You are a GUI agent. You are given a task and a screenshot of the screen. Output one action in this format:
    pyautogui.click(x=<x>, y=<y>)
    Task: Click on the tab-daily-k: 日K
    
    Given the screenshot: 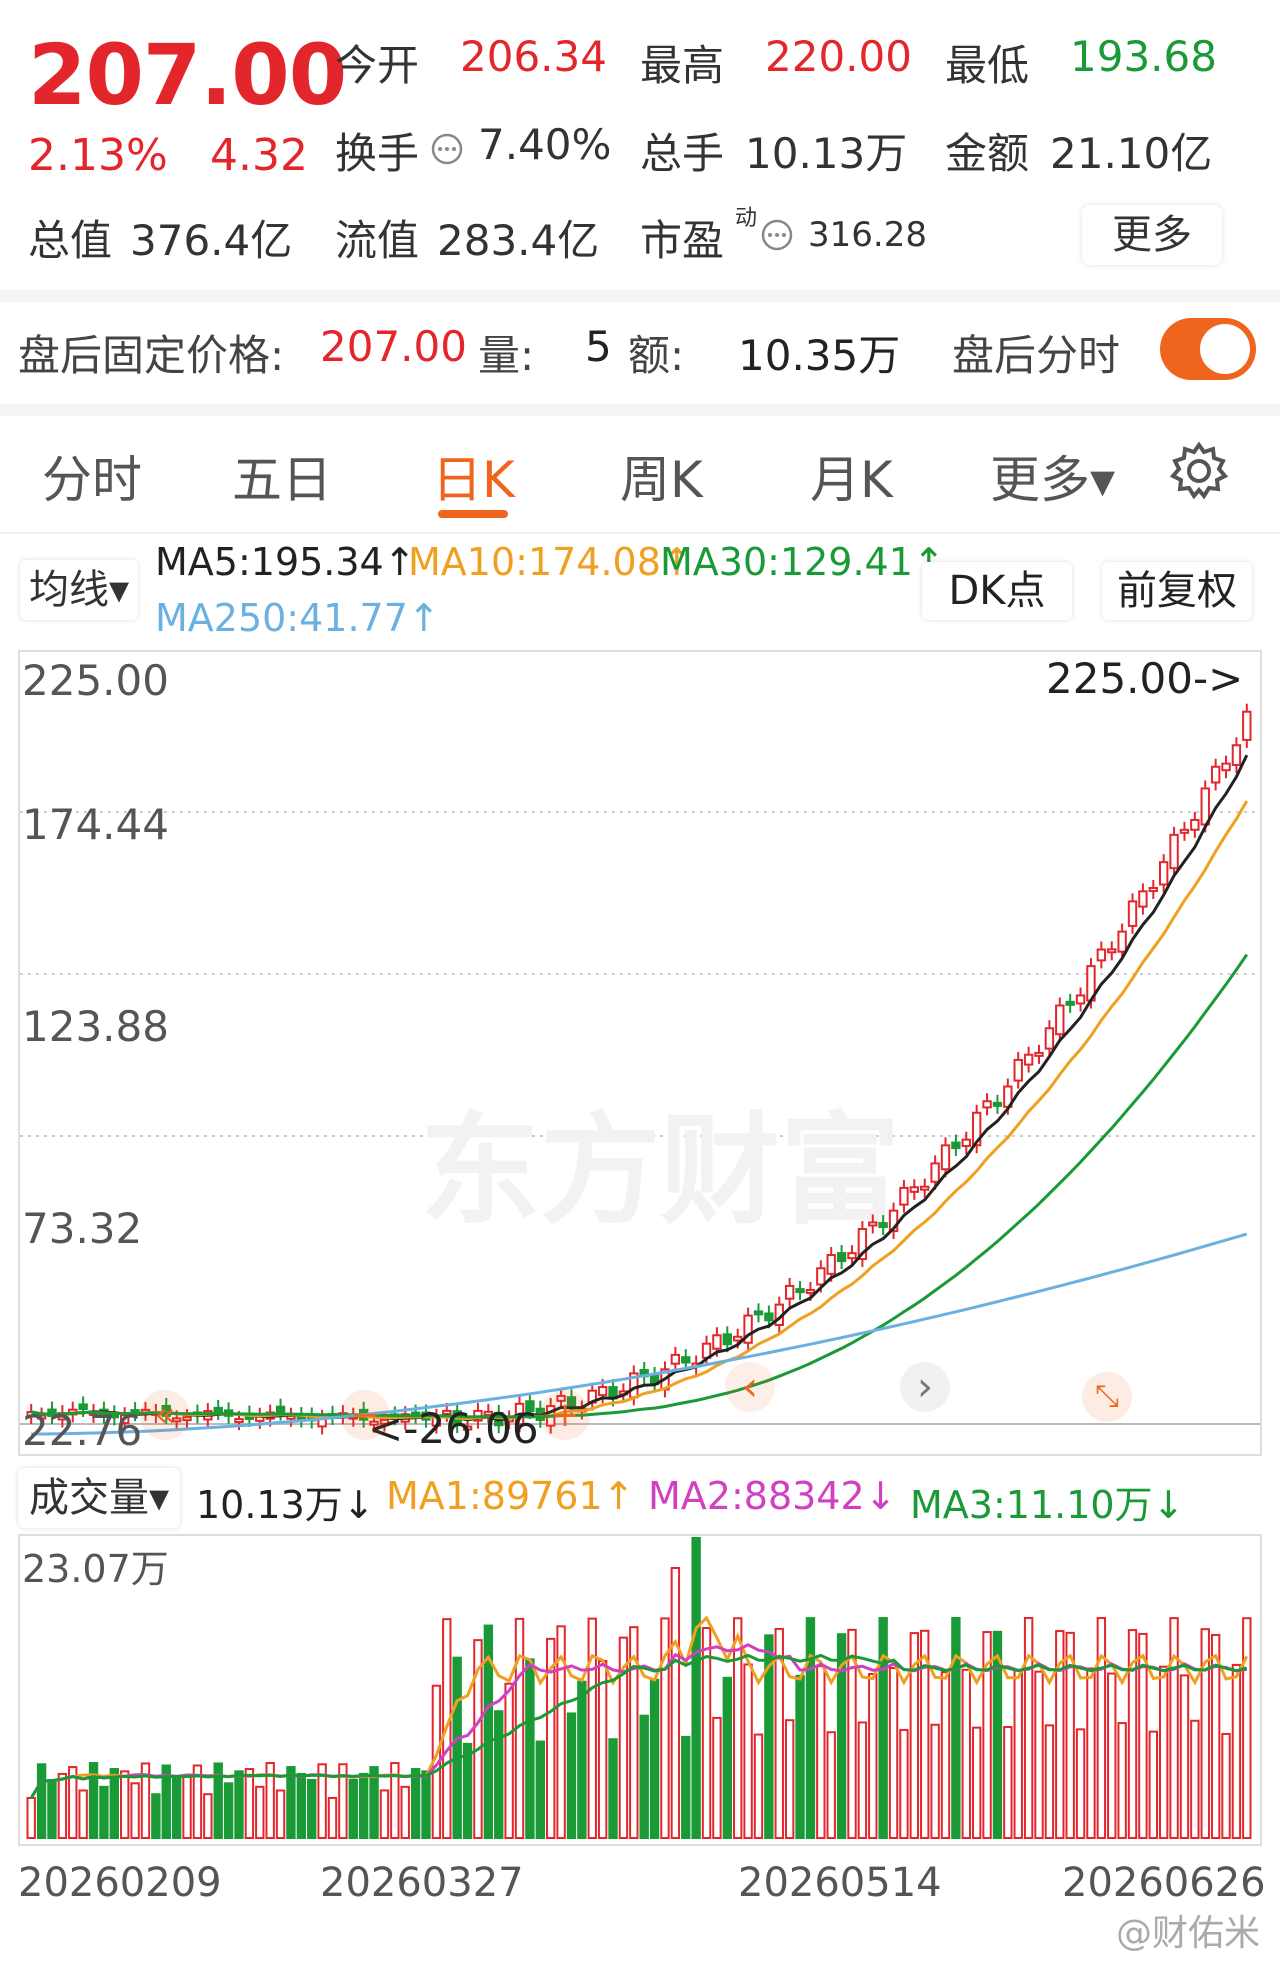 What is the action you would take?
    pyautogui.click(x=473, y=476)
    